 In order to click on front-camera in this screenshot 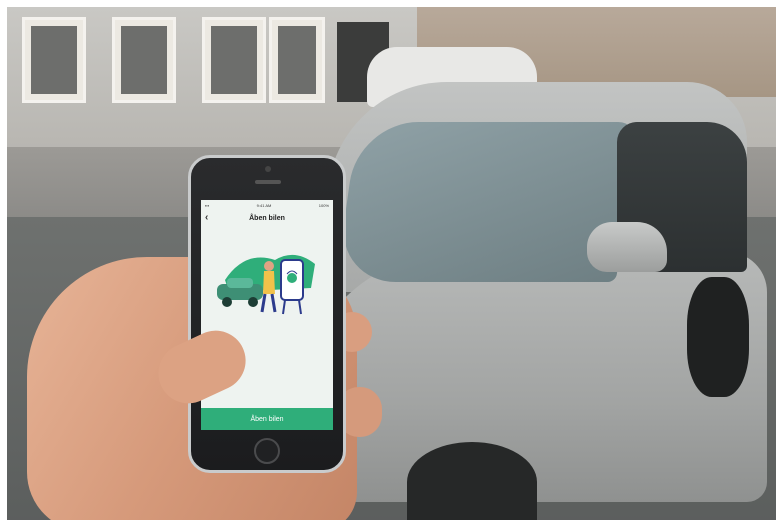, I will do `click(268, 169)`.